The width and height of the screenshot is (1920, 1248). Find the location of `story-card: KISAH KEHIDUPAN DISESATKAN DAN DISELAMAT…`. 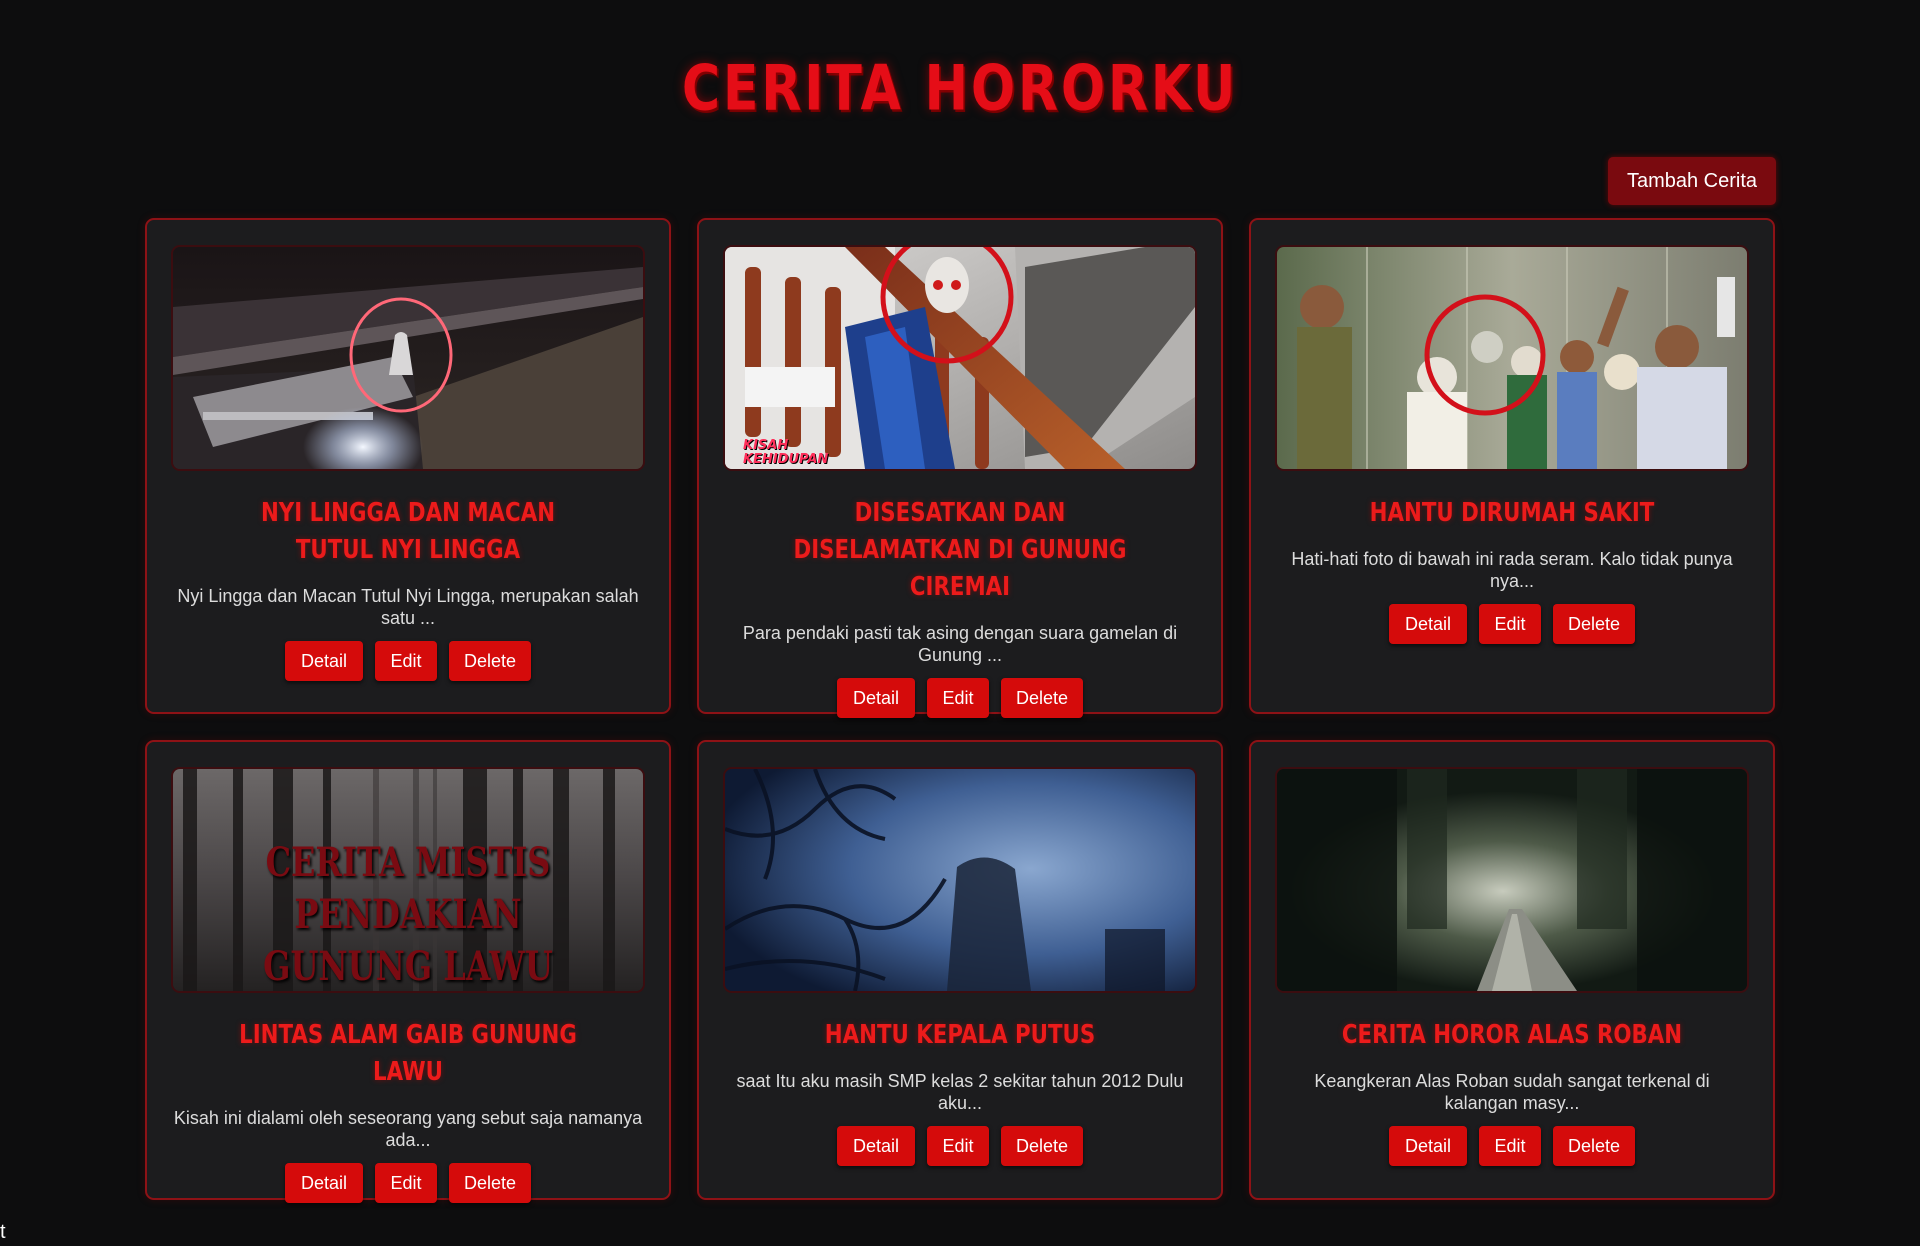

story-card: KISAH KEHIDUPAN DISESATKAN DAN DISELAMAT… is located at coordinates (960, 468).